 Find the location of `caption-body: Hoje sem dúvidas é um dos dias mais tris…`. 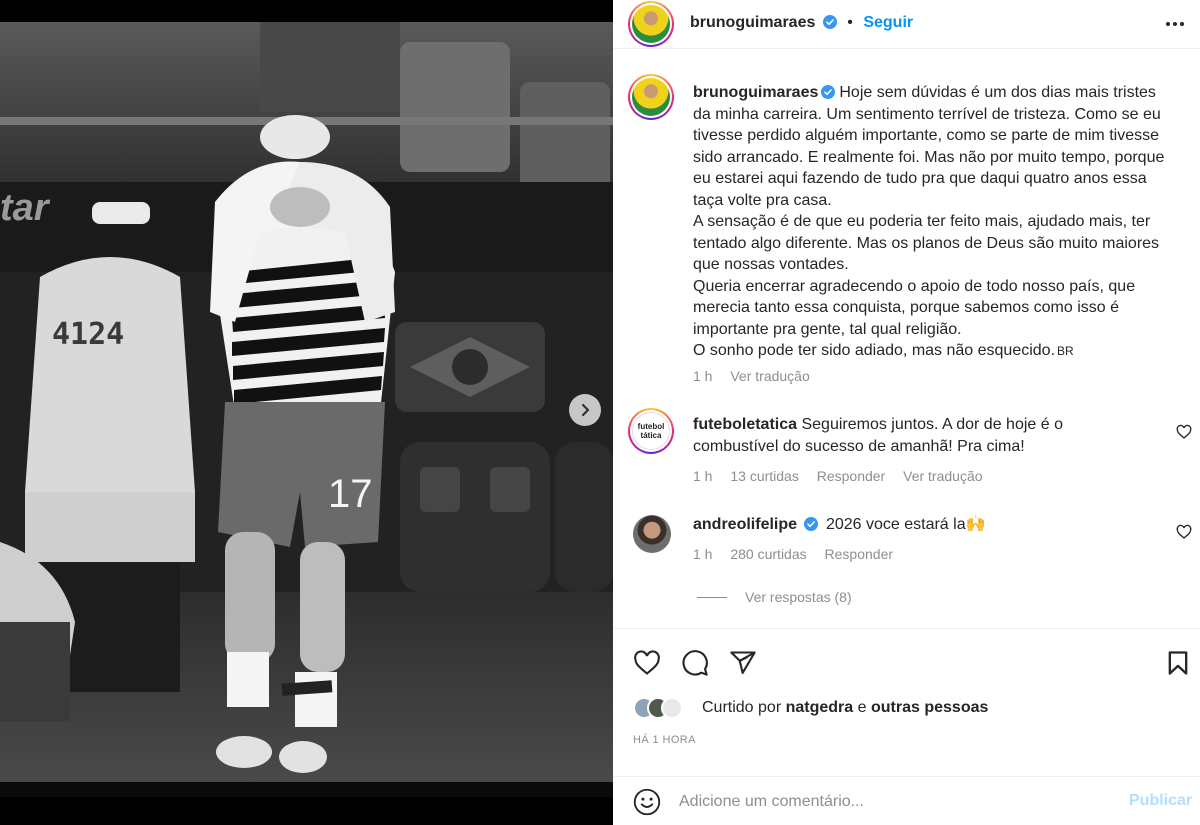

caption-body: Hoje sem dúvidas é um dos dias mais tris… is located at coordinates (929, 221).